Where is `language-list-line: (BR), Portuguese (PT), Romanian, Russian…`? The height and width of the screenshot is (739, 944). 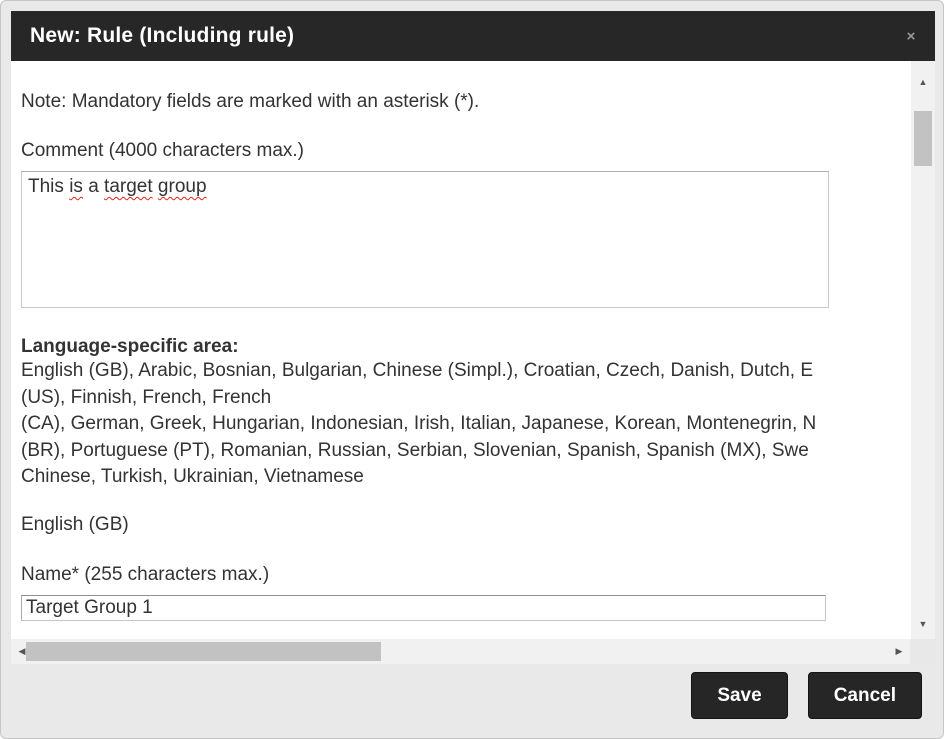 language-list-line: (BR), Portuguese (PT), Romanian, Russian… is located at coordinates (415, 450).